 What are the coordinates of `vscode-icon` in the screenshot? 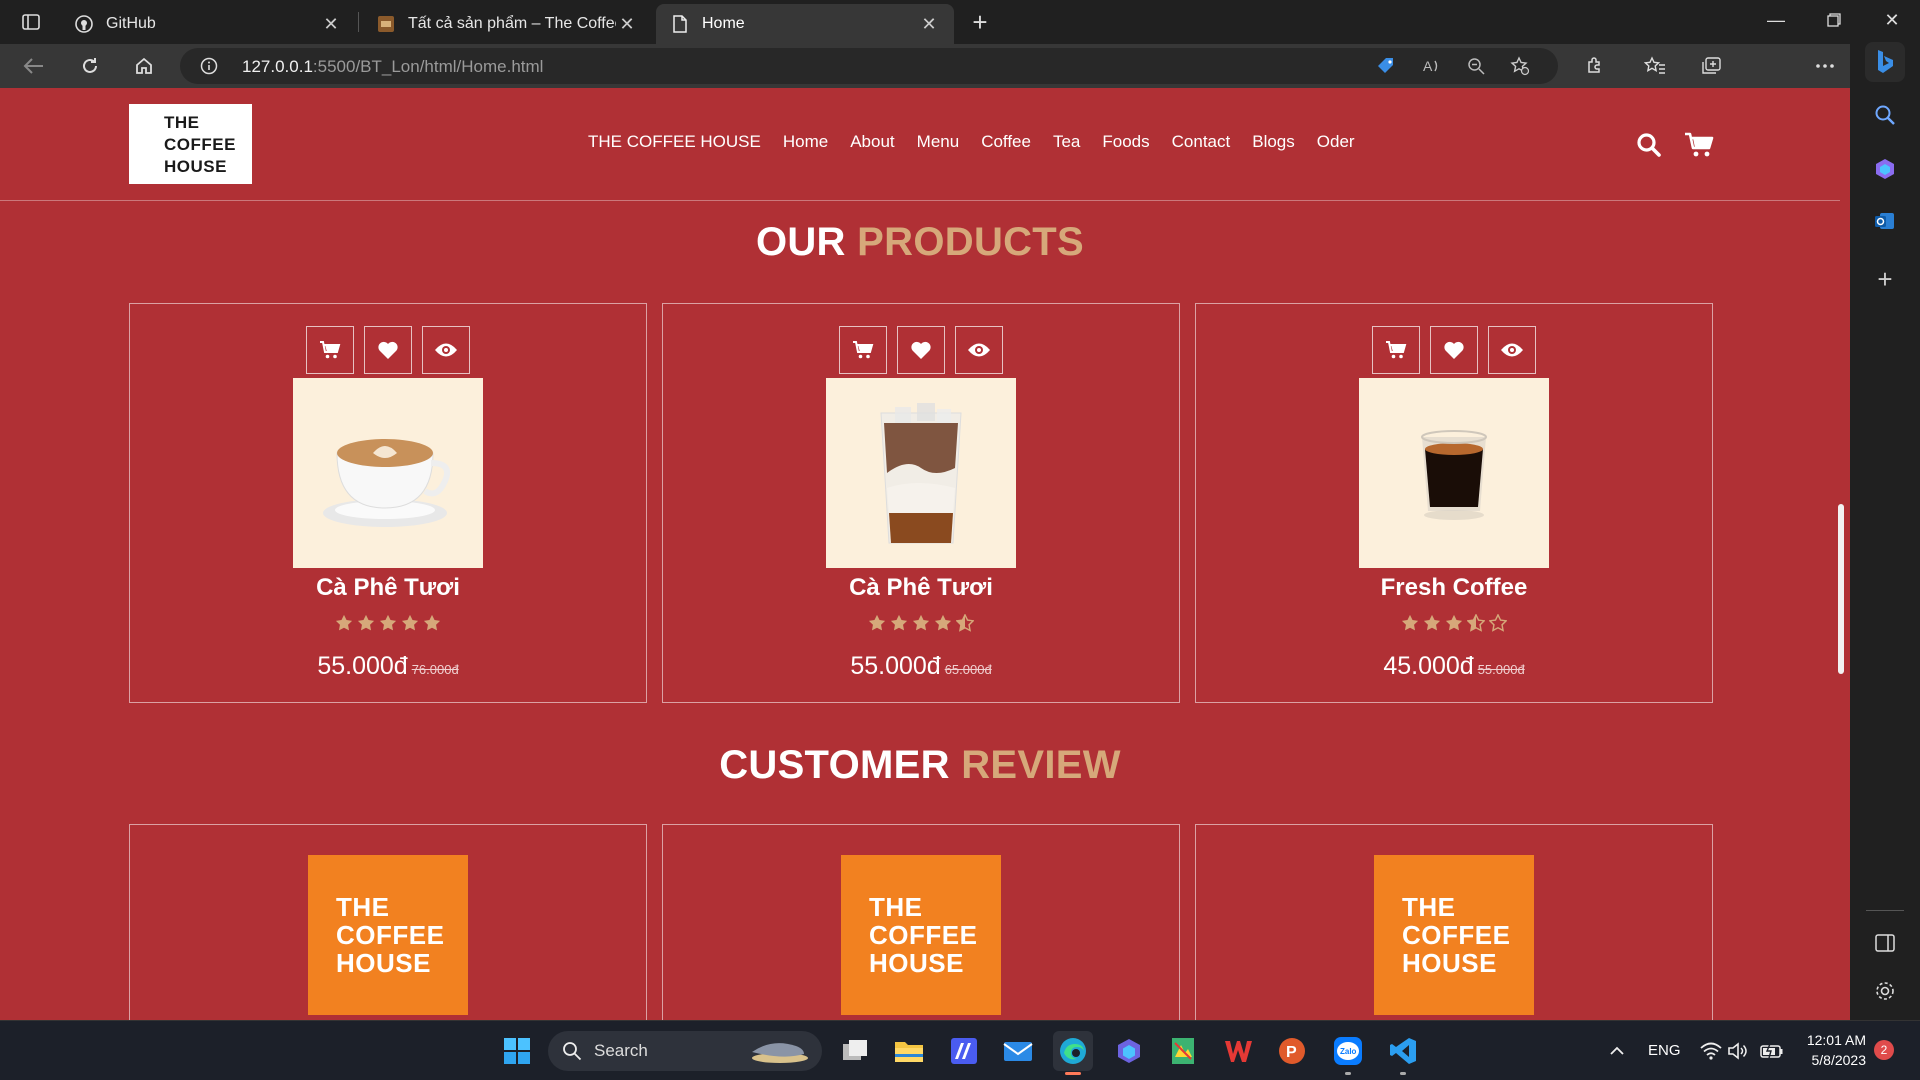 It's located at (1403, 1053).